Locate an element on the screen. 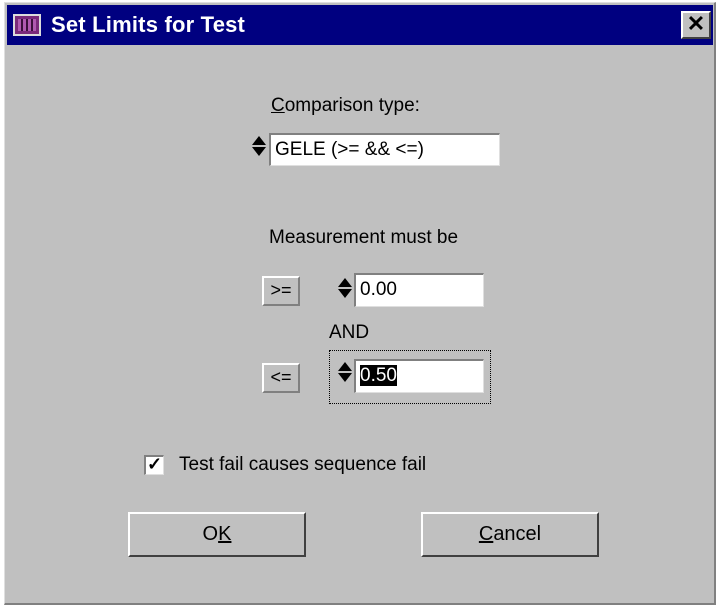 This screenshot has height=610, width=718. low-limit-value: 0.00 is located at coordinates (378, 289).